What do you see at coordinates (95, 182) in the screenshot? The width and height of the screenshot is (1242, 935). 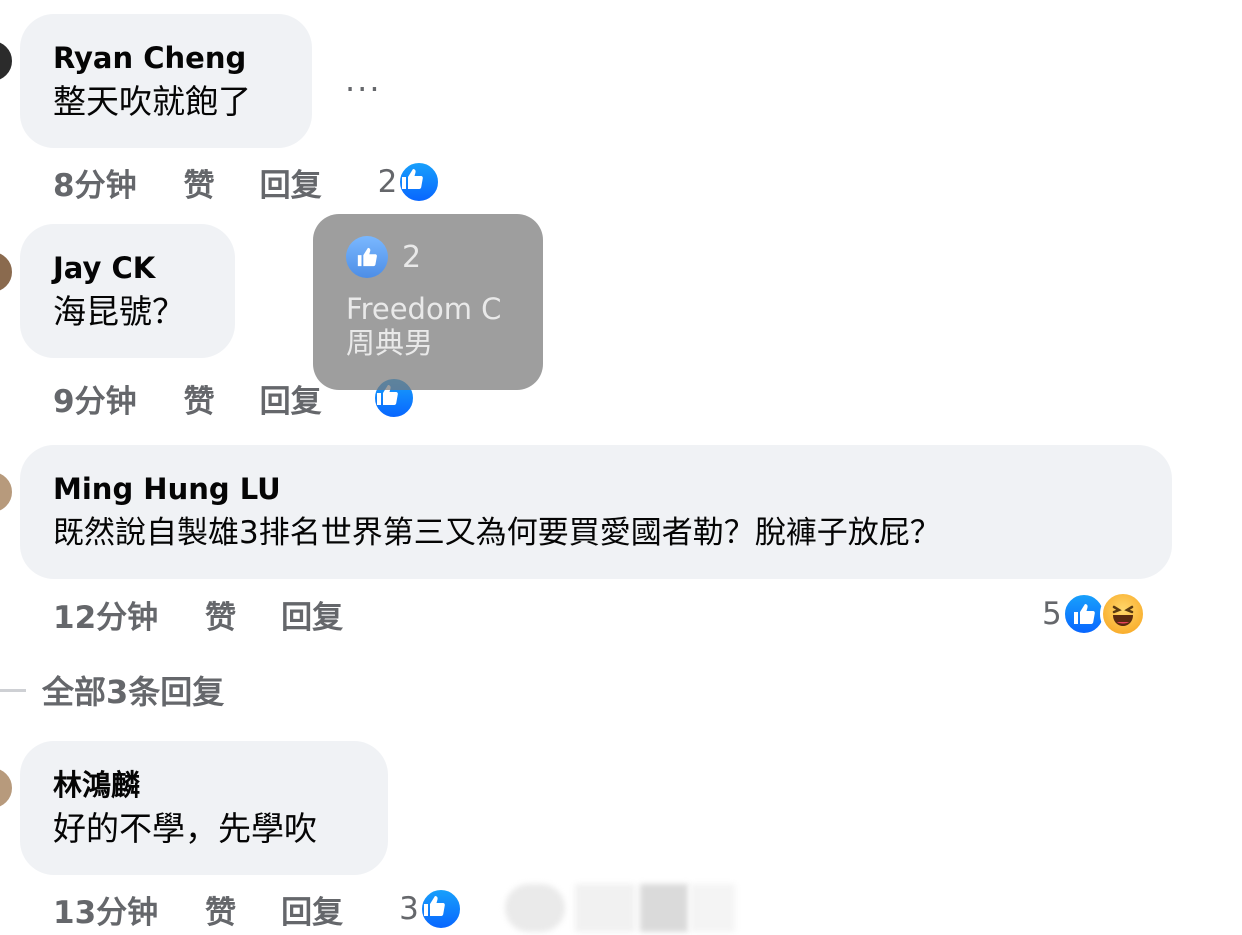 I see `comment-time: 8分钟` at bounding box center [95, 182].